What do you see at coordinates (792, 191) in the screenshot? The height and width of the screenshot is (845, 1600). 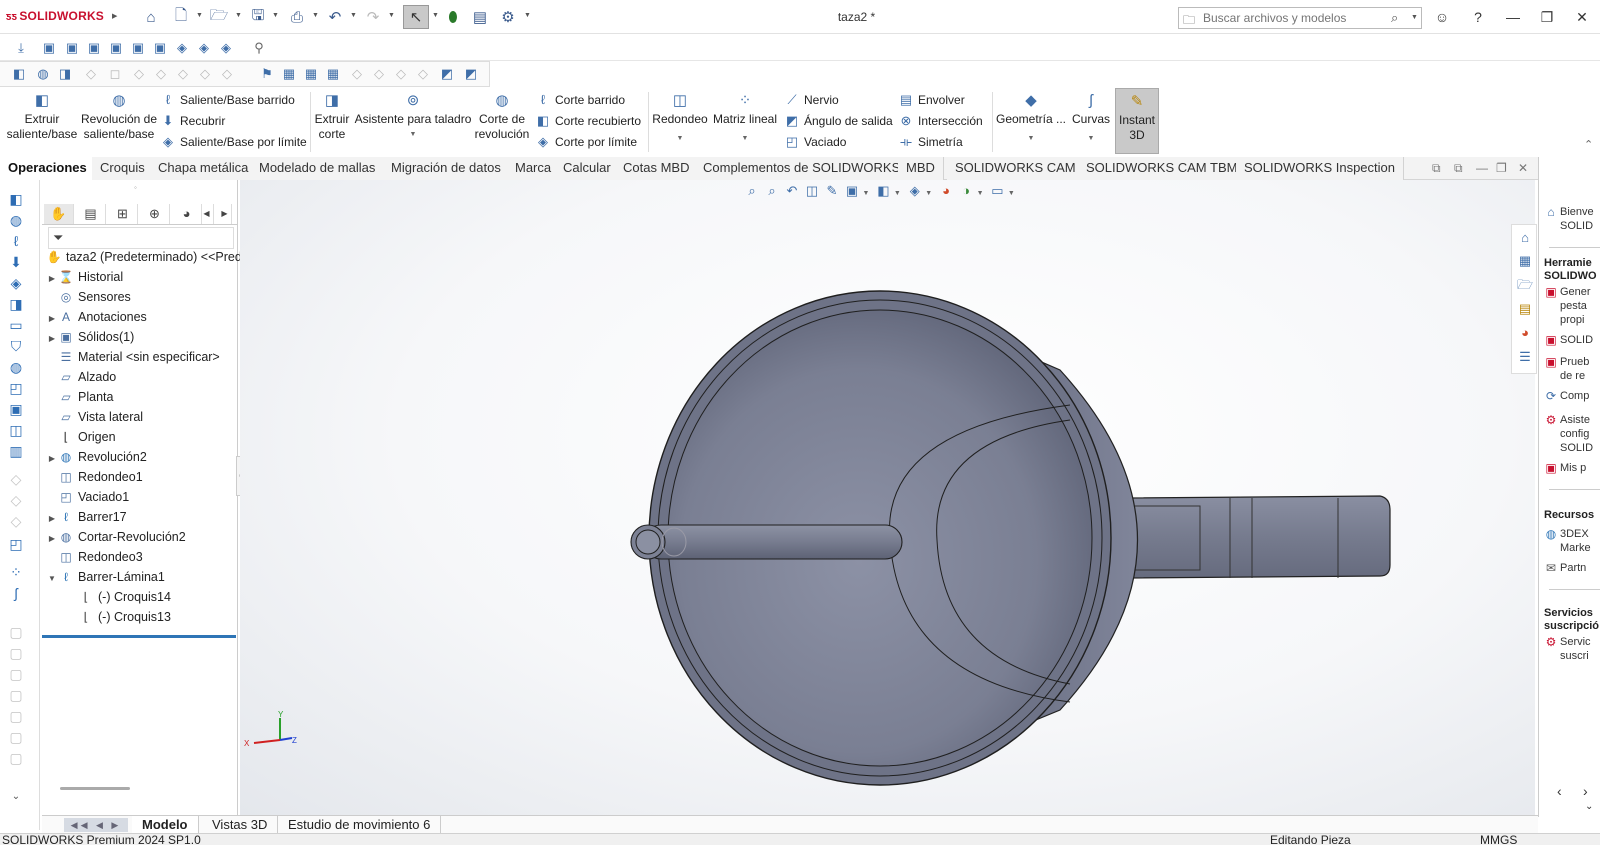 I see `previous-view-icon: ↶` at bounding box center [792, 191].